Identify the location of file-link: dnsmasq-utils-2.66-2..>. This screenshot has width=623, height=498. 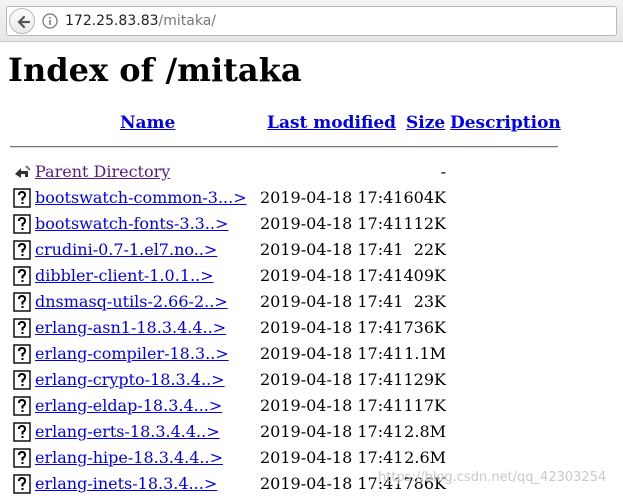
(131, 302).